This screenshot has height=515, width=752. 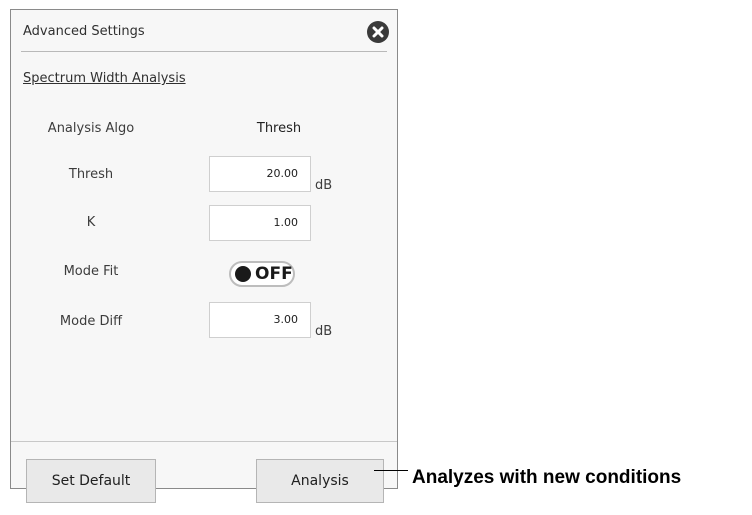 What do you see at coordinates (320, 481) in the screenshot?
I see `analysis-button: Analysis` at bounding box center [320, 481].